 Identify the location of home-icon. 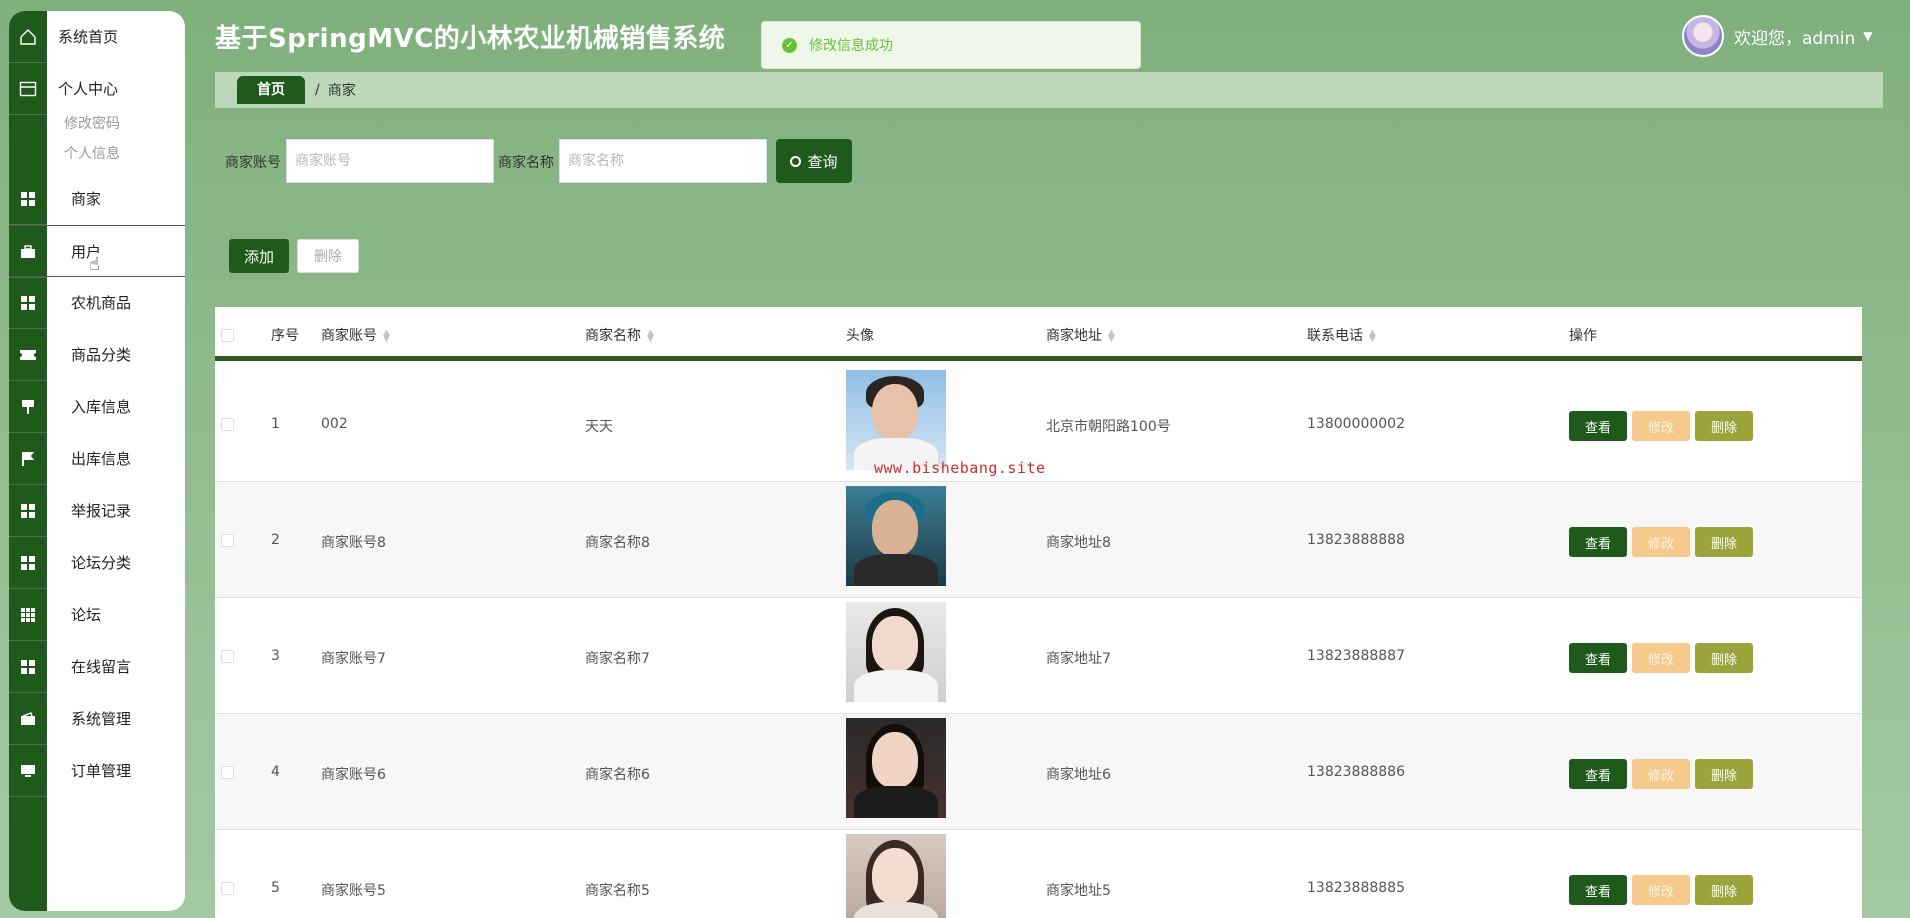
(28, 37).